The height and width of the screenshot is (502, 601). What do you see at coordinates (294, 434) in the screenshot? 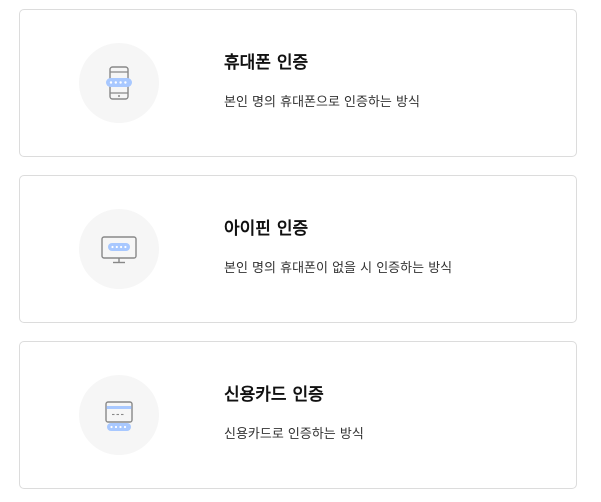
I see `auth-option-description: 신용카드로 인증하는 방식` at bounding box center [294, 434].